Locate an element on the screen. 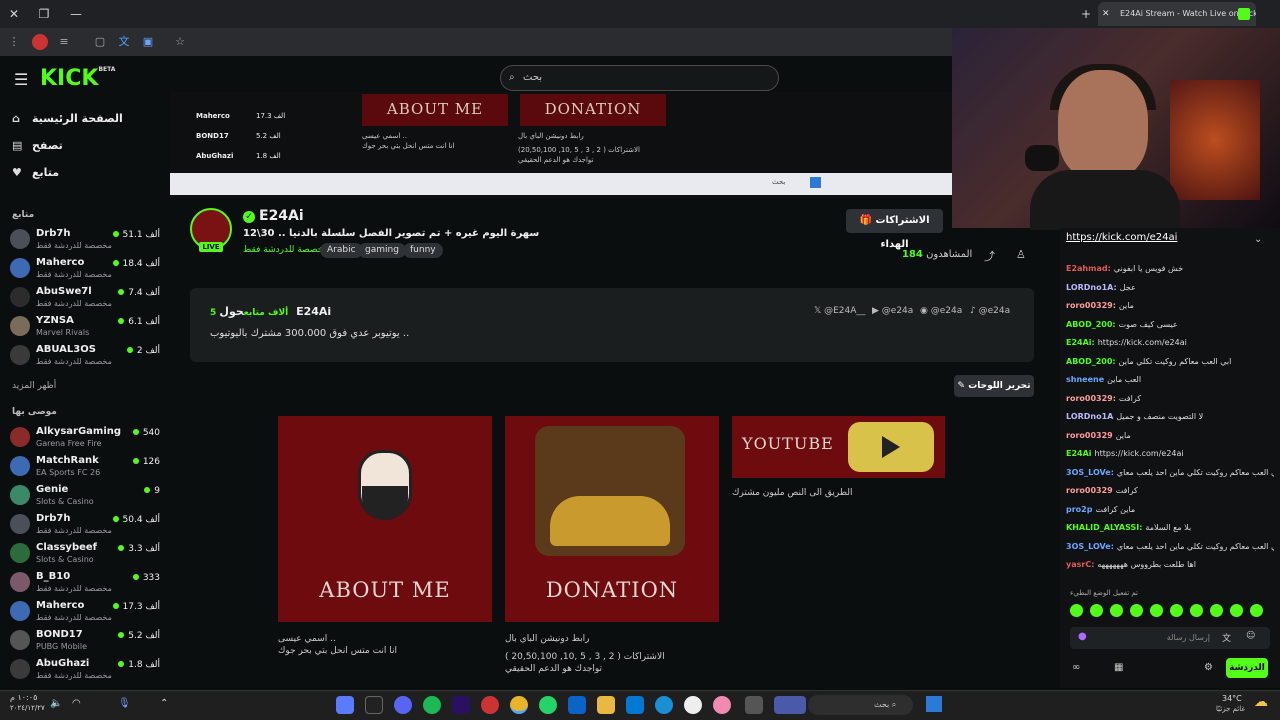 The height and width of the screenshot is (720, 1280). chat-message: E24Ai https://kick.com/e24ai is located at coordinates (1170, 453).